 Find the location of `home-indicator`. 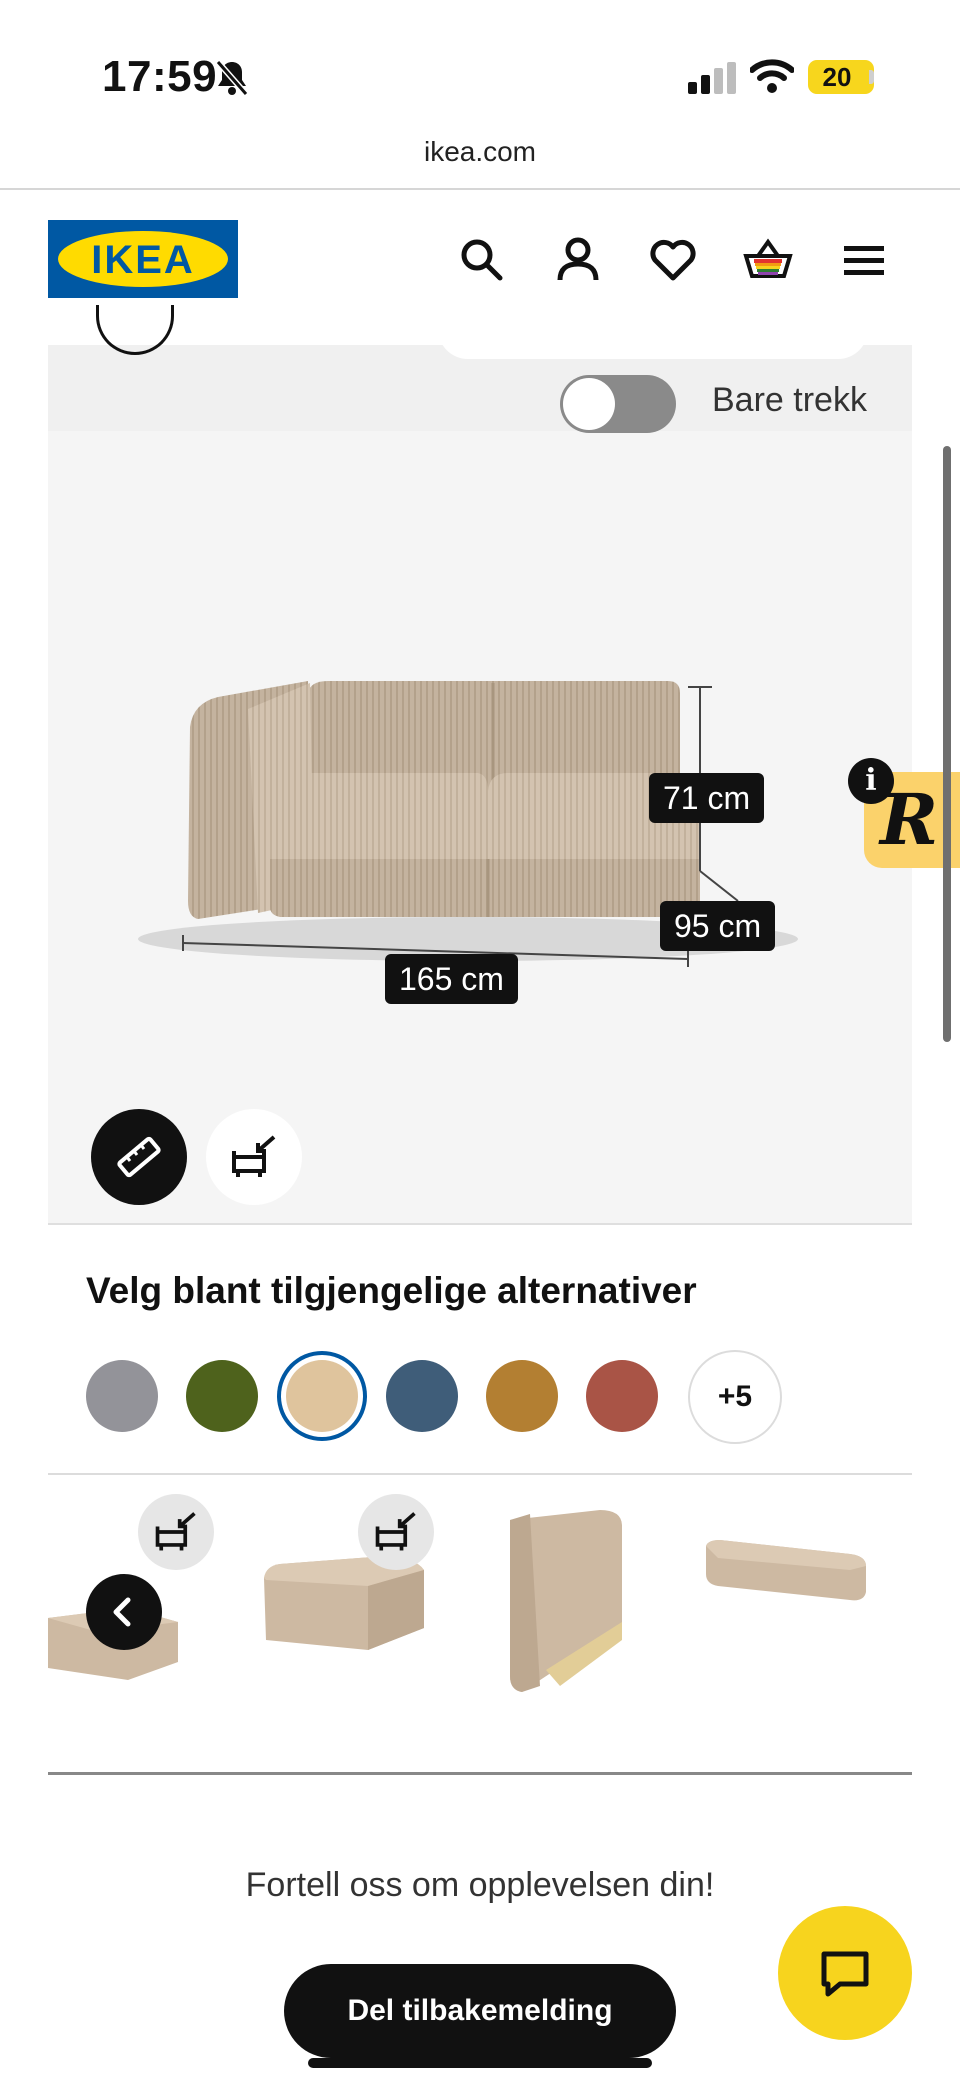

home-indicator is located at coordinates (480, 2063).